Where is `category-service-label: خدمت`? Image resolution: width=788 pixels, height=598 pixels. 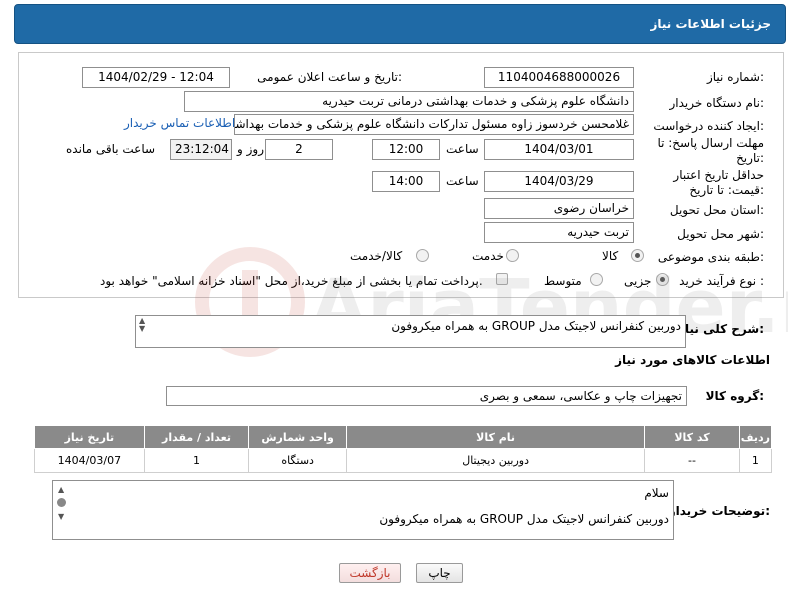 category-service-label: خدمت is located at coordinates (488, 256).